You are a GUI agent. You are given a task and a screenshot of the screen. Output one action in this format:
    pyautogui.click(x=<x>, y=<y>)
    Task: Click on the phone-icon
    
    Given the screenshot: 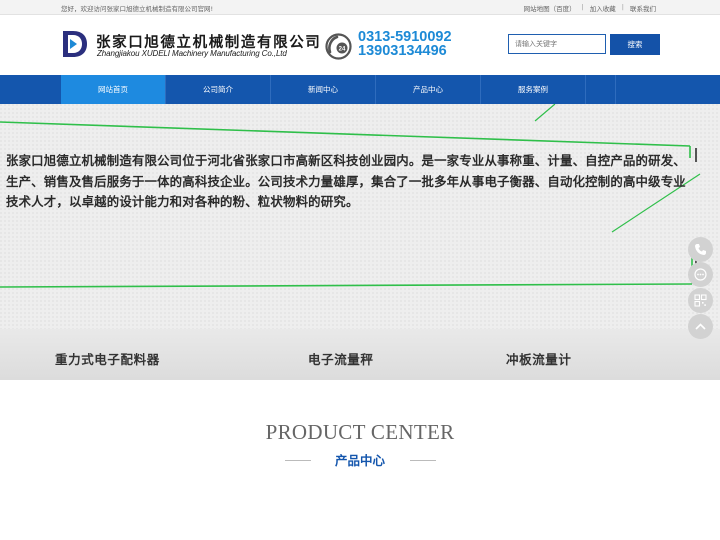 What is the action you would take?
    pyautogui.click(x=700, y=249)
    